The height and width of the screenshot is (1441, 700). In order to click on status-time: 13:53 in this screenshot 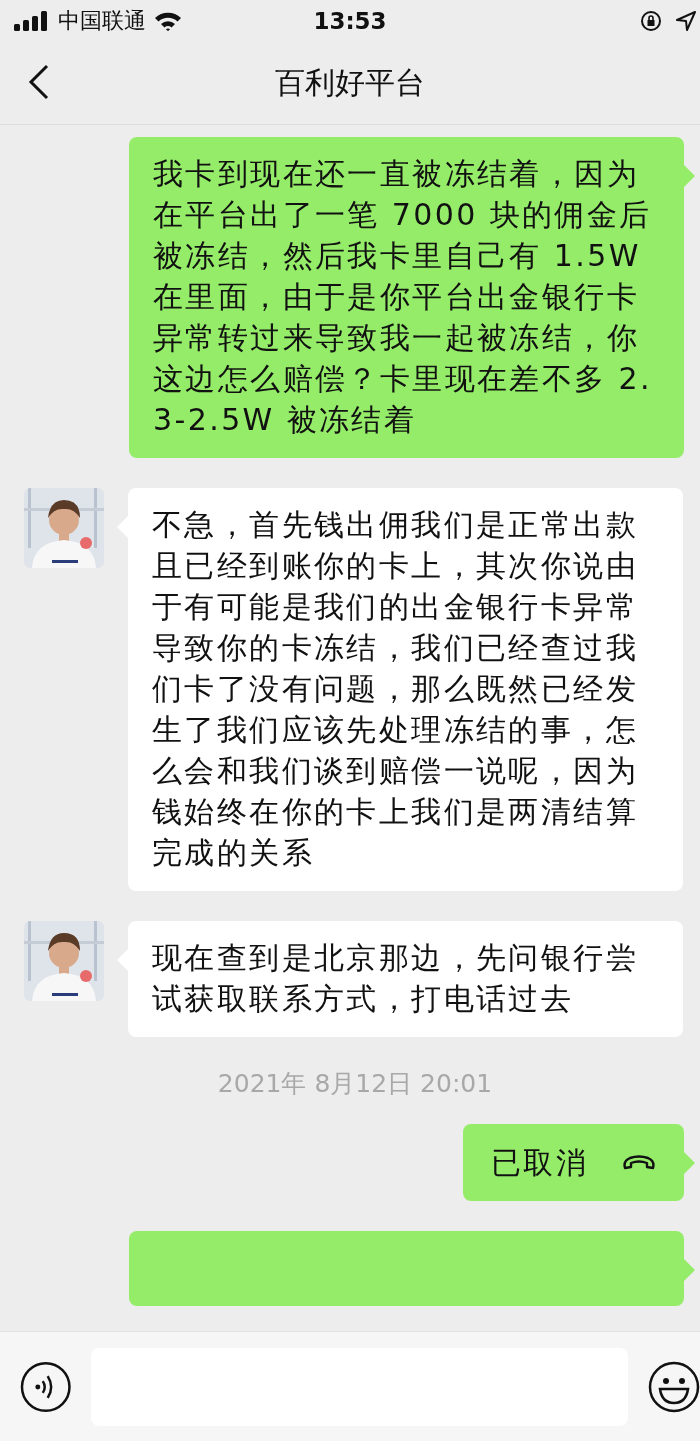, I will do `click(350, 21)`.